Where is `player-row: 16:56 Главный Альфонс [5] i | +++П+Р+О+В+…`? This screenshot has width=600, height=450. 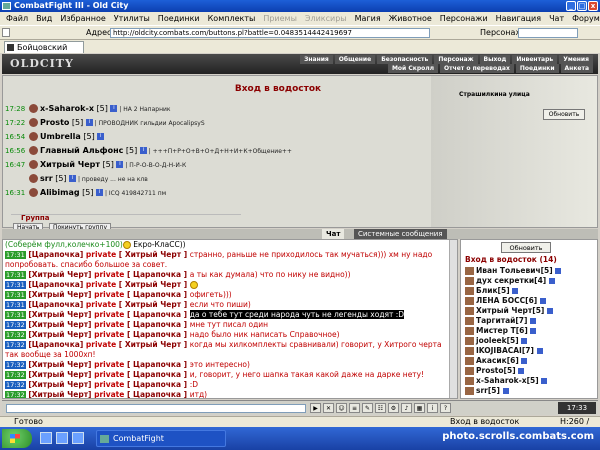
player-row: 16:56 Главный Альфонс [5] i | +++П+Р+О+В+… is located at coordinates (148, 151).